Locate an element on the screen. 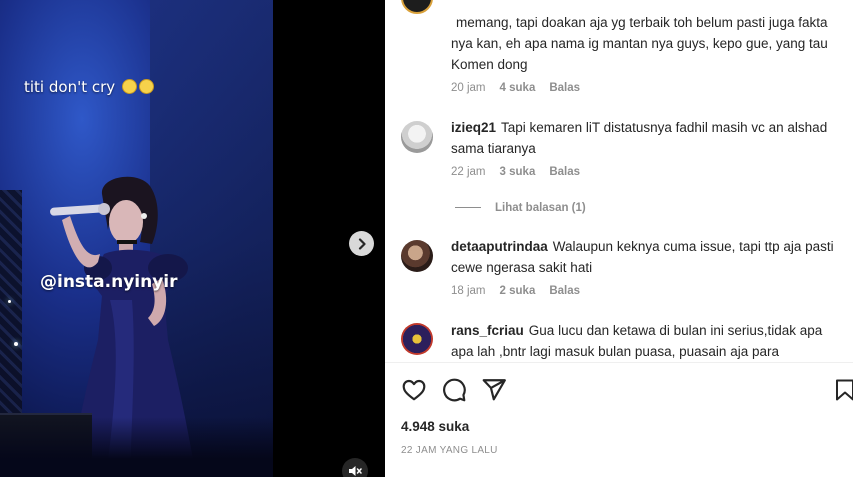 This screenshot has height=477, width=853. comment-meta: 20 jam 4 suka Balas is located at coordinates (522, 88).